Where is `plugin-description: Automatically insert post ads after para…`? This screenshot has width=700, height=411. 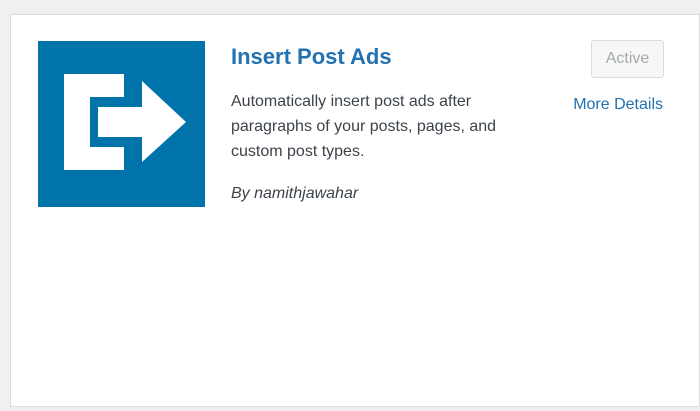
plugin-description: Automatically insert post ads after para… is located at coordinates (364, 126).